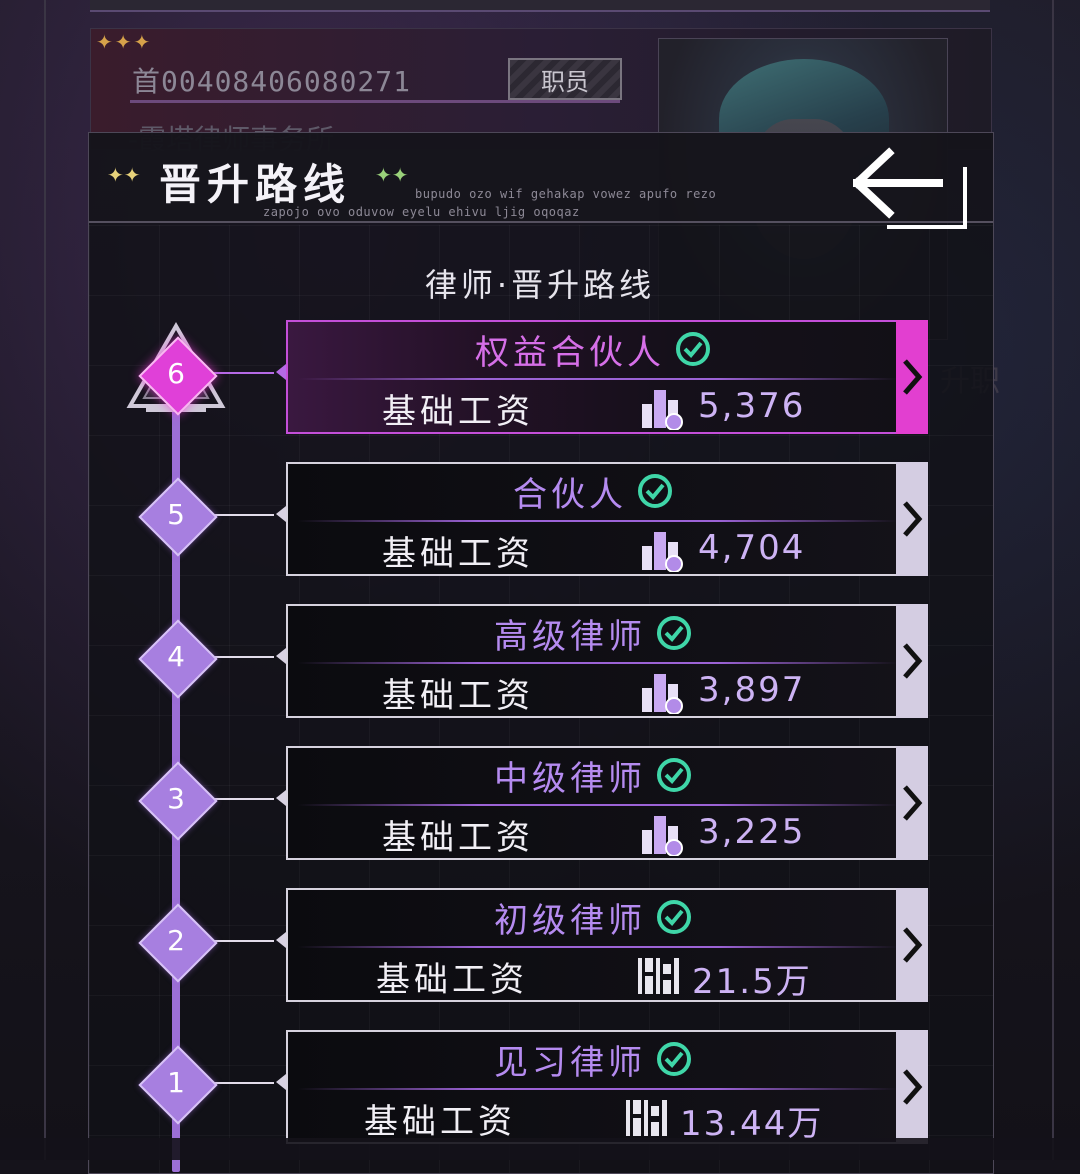 This screenshot has height=1174, width=1080. I want to click on bottom-fade, so click(540, 1149).